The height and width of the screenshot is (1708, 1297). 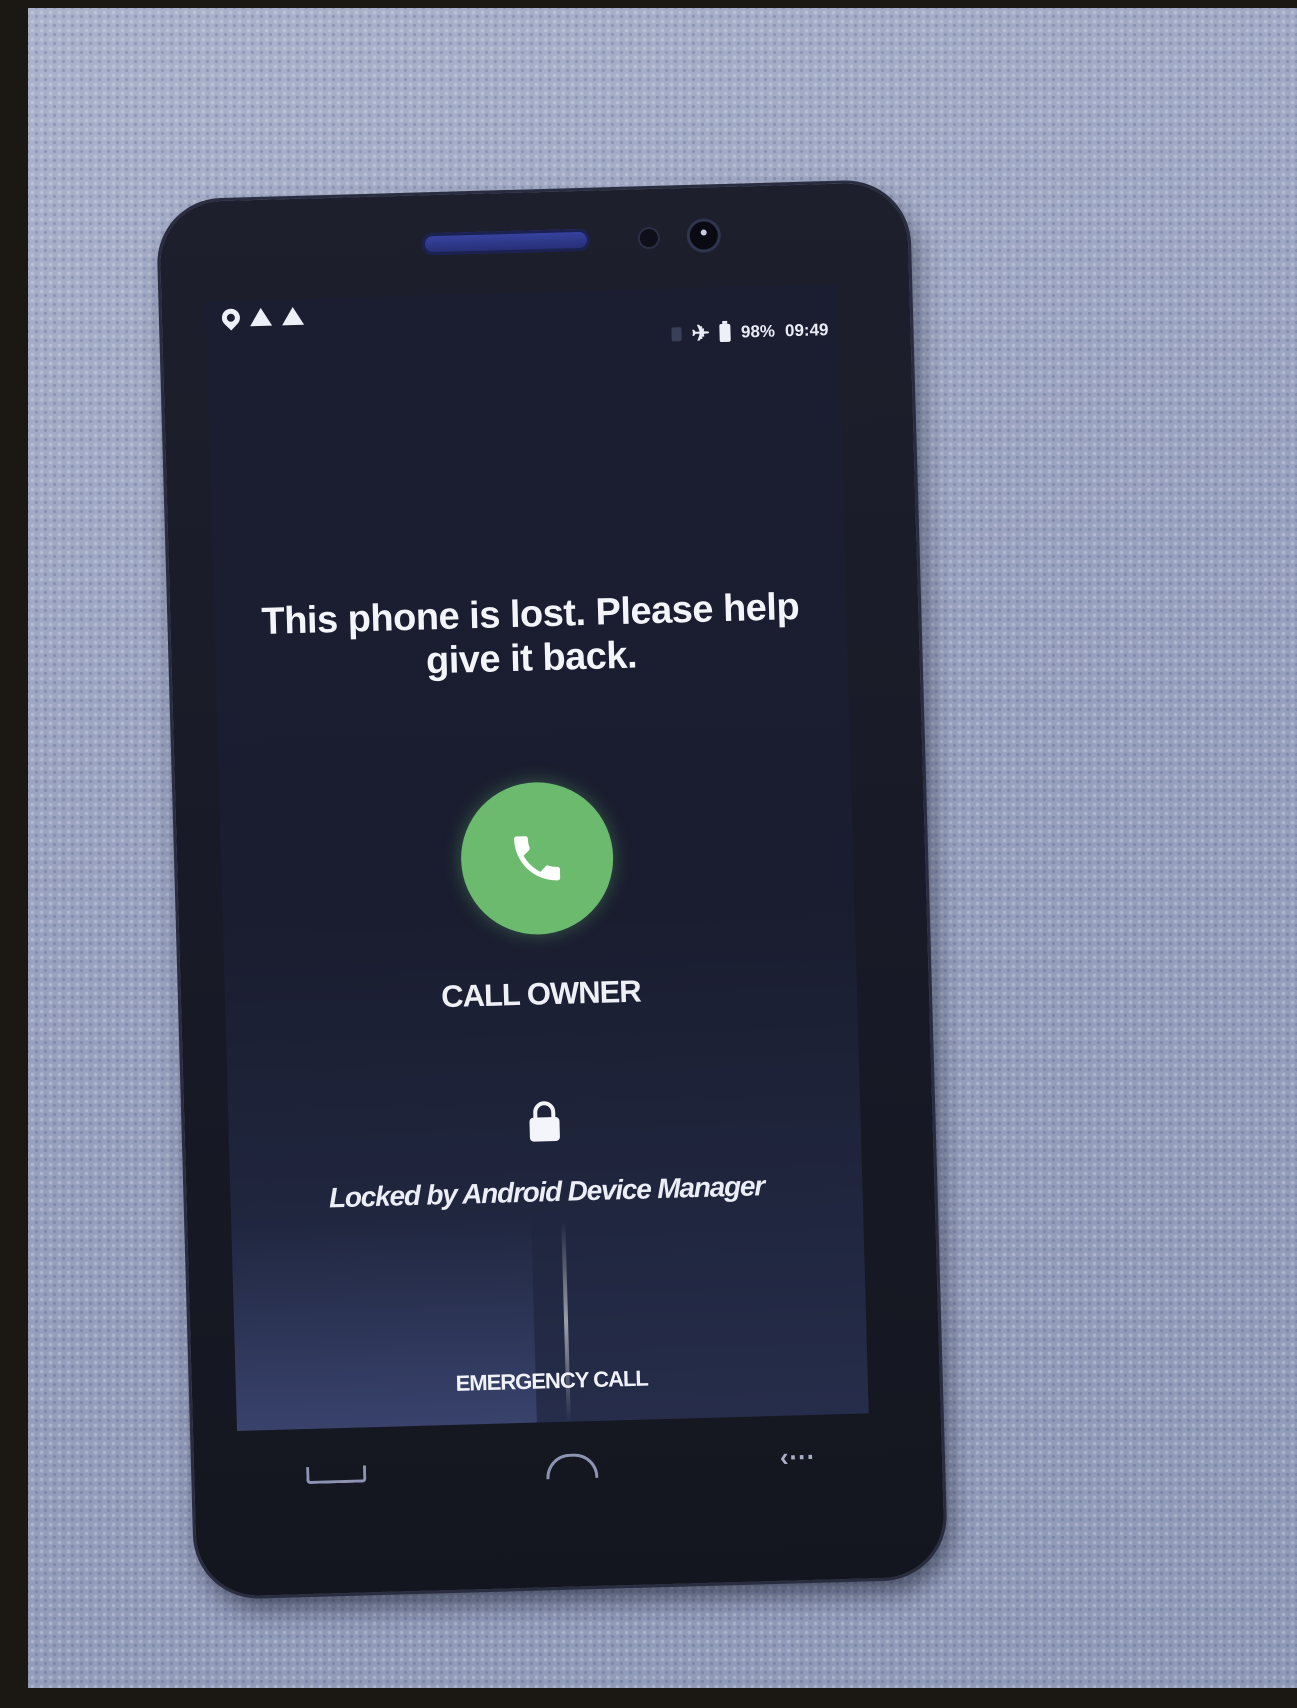 I want to click on call-owner-button, so click(x=537, y=858).